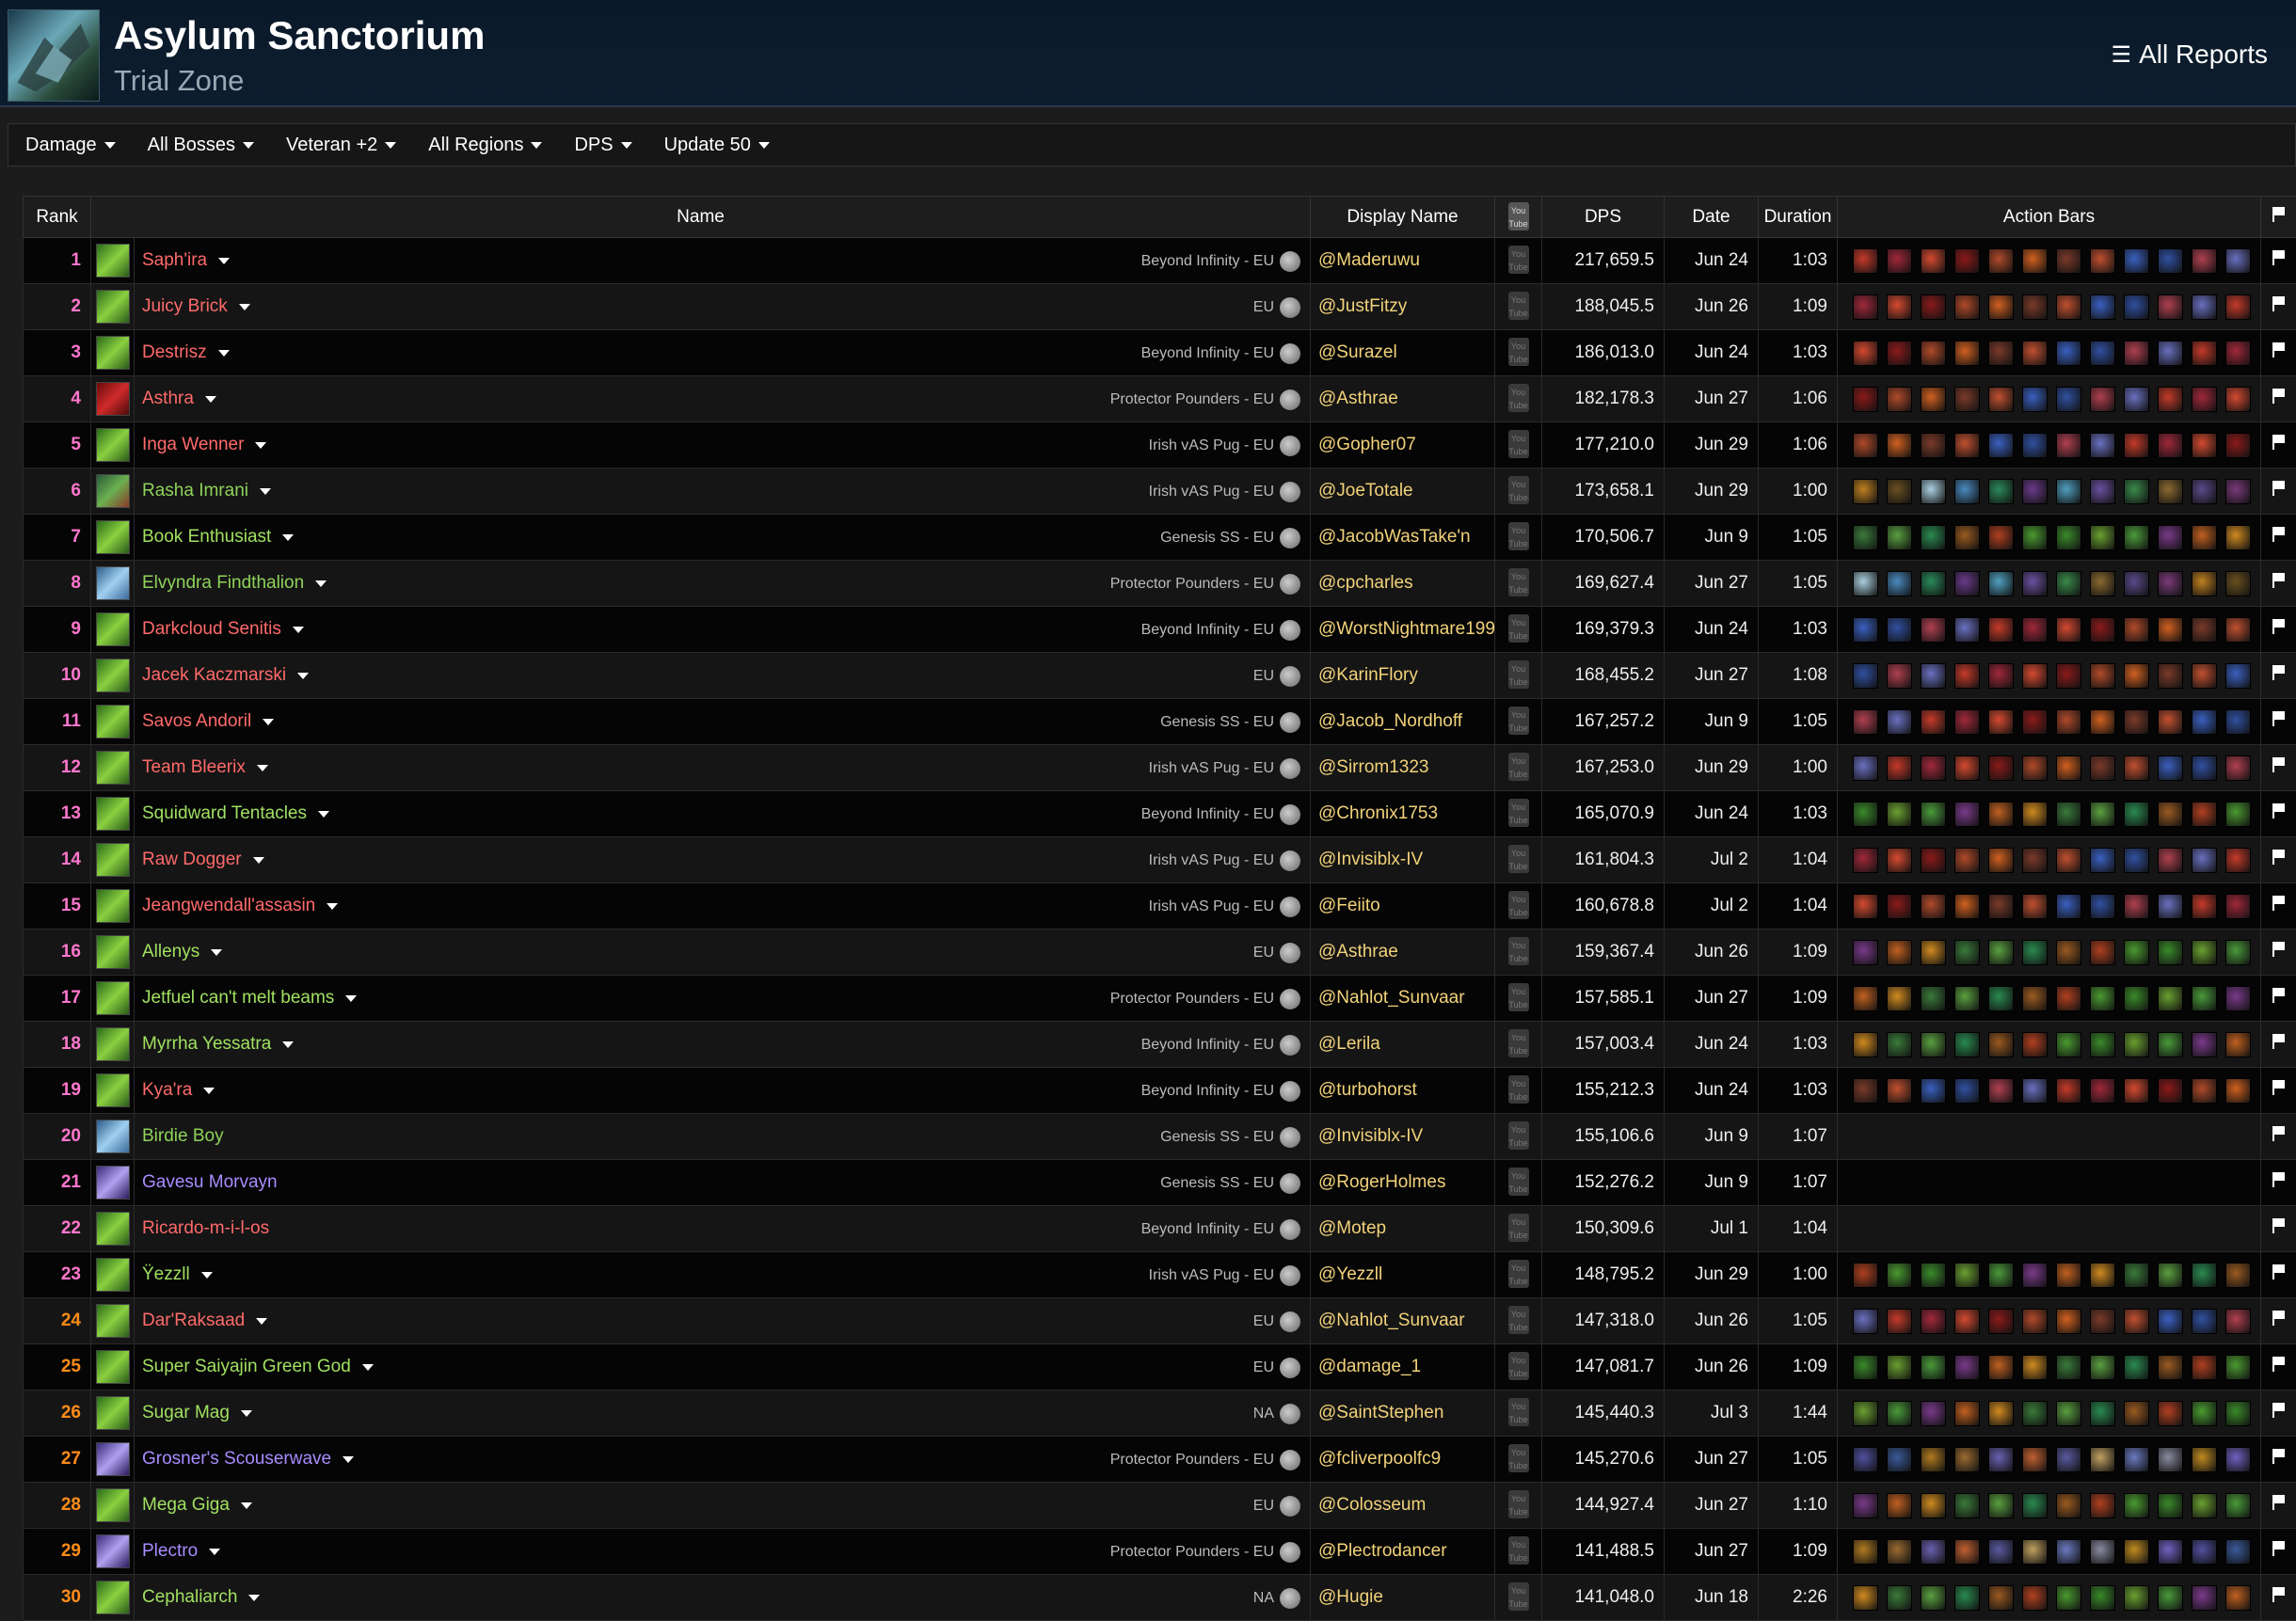 Image resolution: width=2296 pixels, height=1621 pixels. Describe the element at coordinates (201, 145) in the screenshot. I see `filter-dropdown-1: All Bosses` at that location.